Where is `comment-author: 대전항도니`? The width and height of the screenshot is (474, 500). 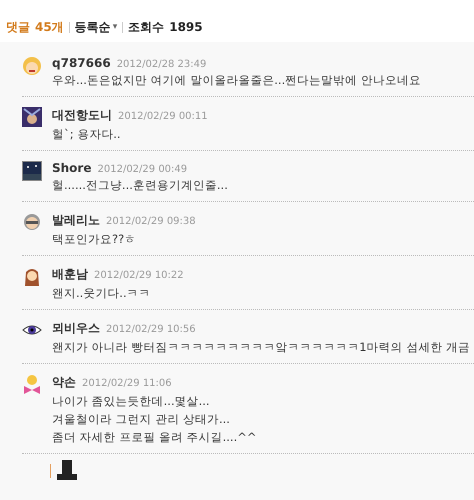 comment-author: 대전항도니 is located at coordinates (82, 115).